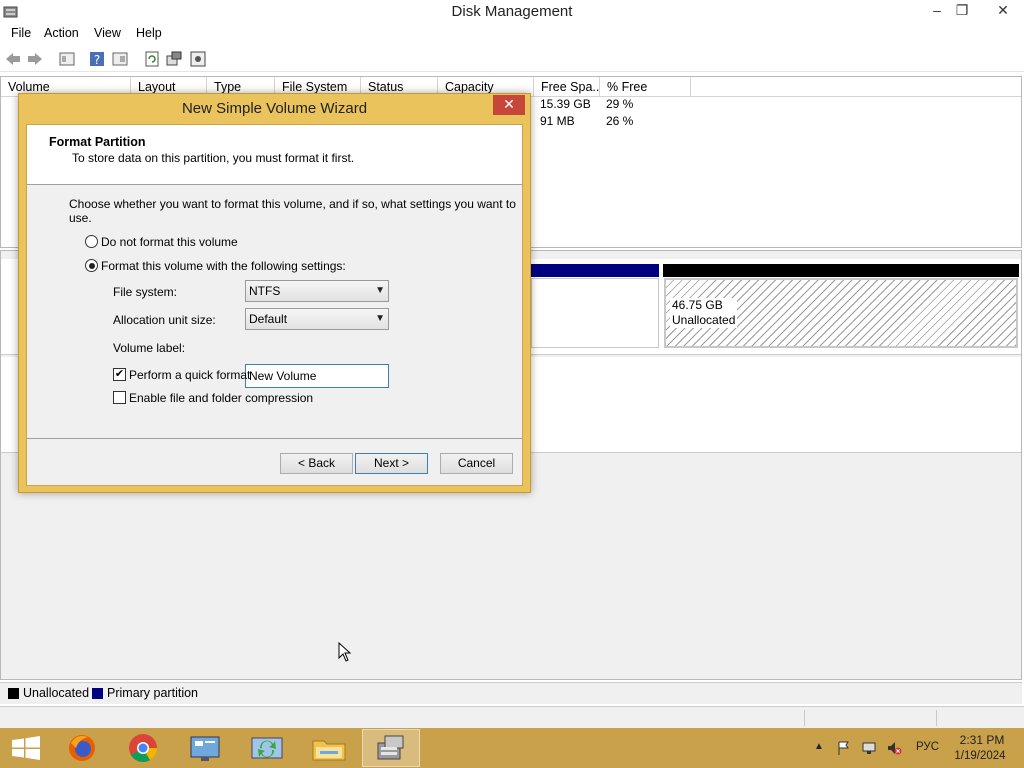 The width and height of the screenshot is (1024, 768). I want to click on settings-icon, so click(198, 59).